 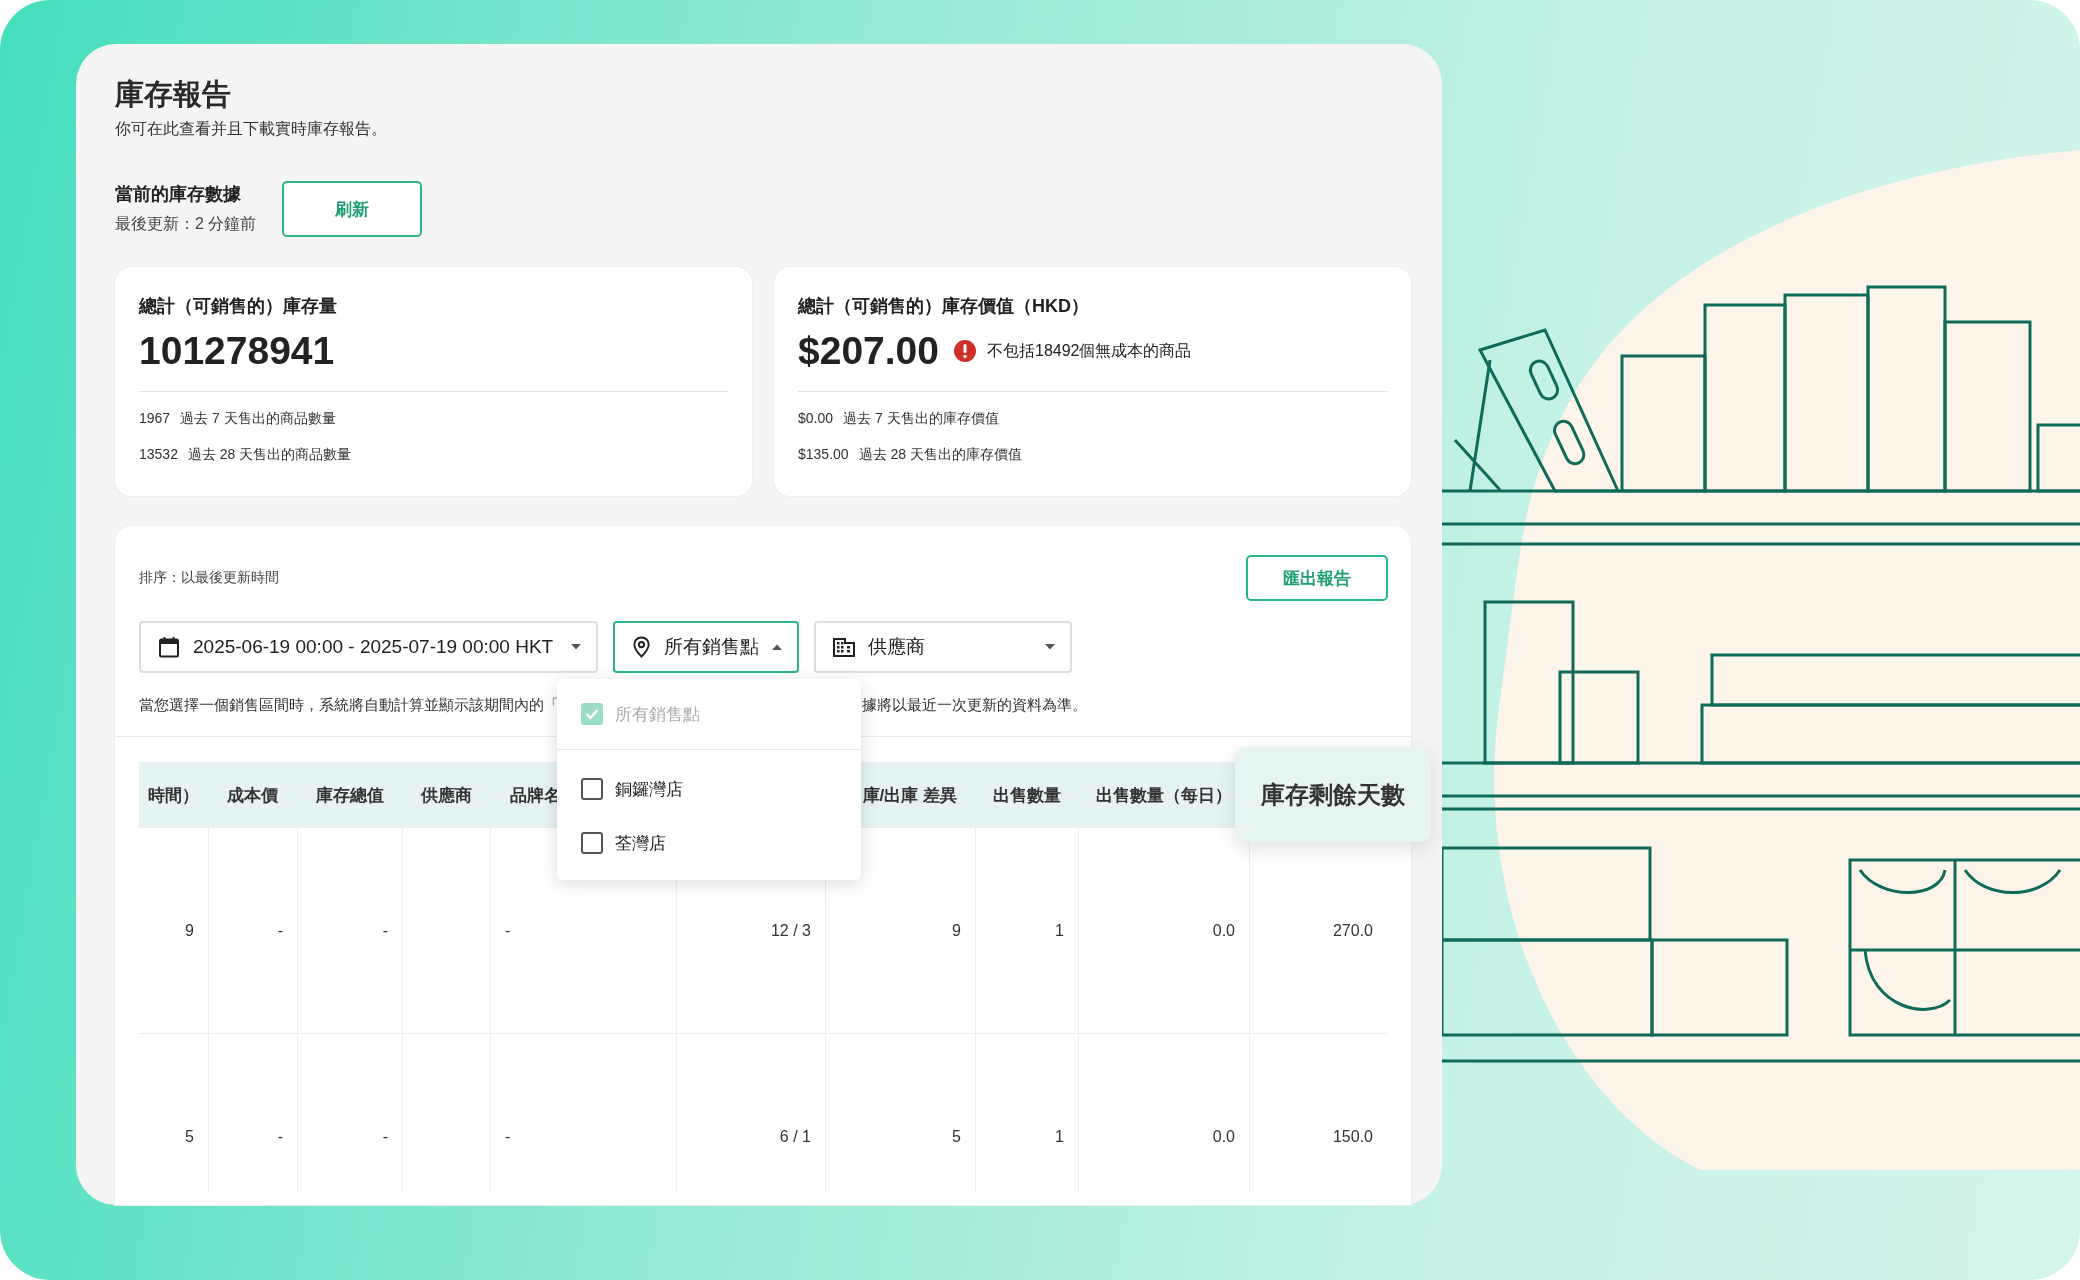 I want to click on stat-line-value: $135.00, so click(x=823, y=454).